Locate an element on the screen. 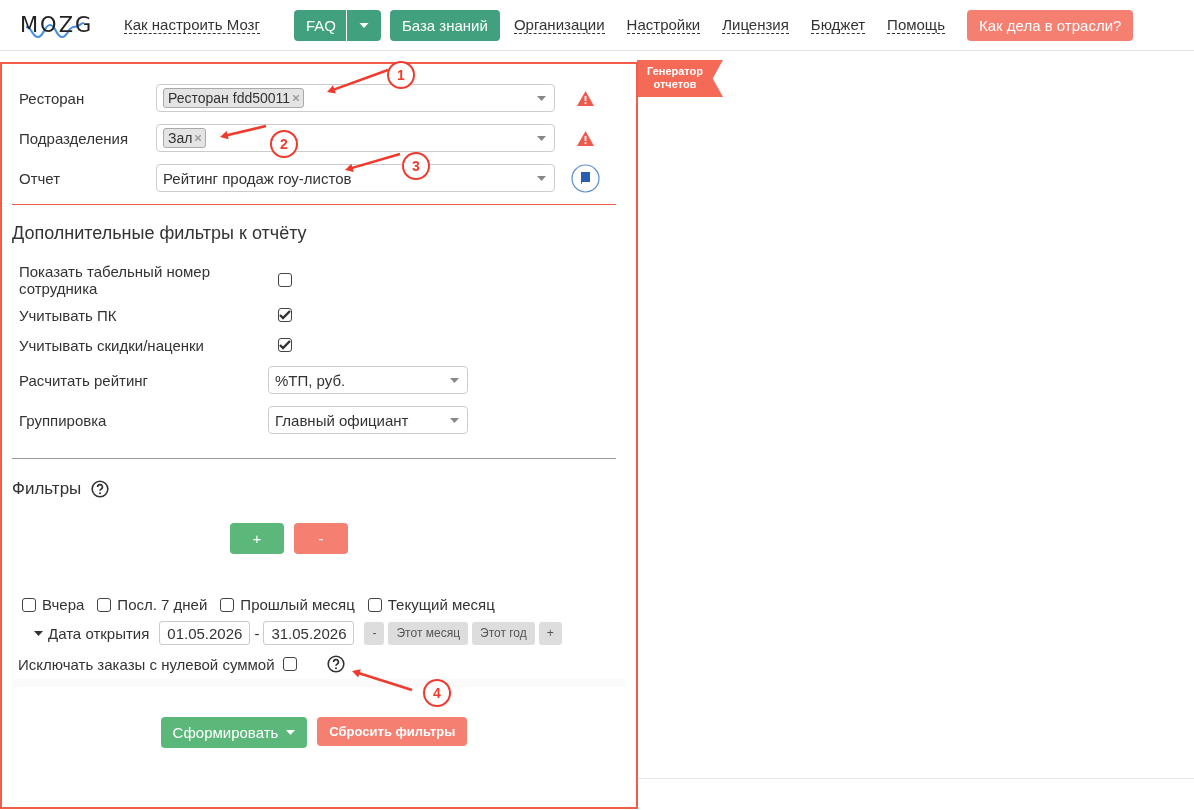 Image resolution: width=1194 pixels, height=810 pixels. nav-link: Настройки is located at coordinates (663, 25).